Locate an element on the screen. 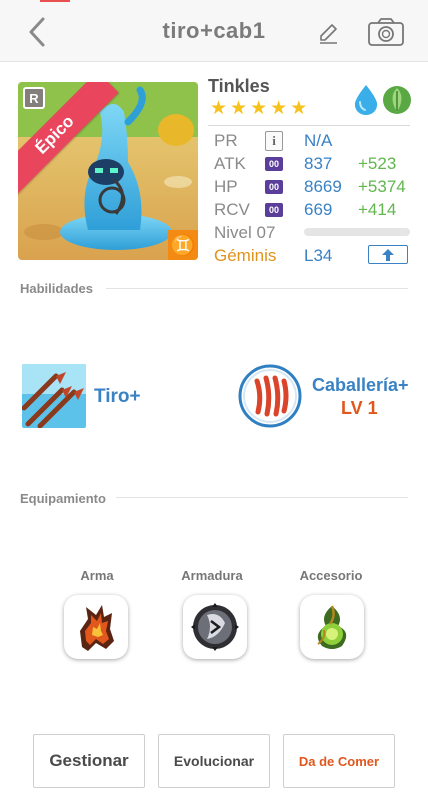  weapon-slot is located at coordinates (96, 627).